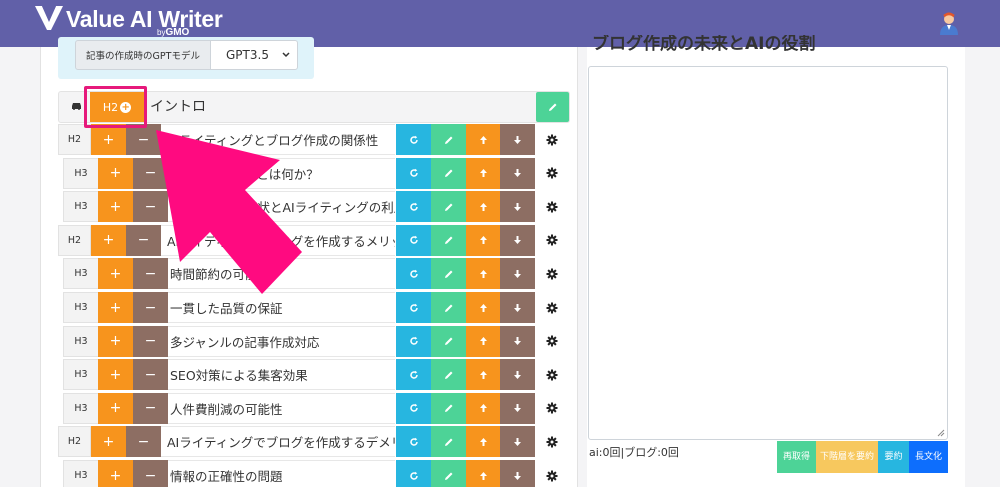 The width and height of the screenshot is (1000, 487). What do you see at coordinates (281, 375) in the screenshot?
I see `heading-text: SEO対策による集客効果` at bounding box center [281, 375].